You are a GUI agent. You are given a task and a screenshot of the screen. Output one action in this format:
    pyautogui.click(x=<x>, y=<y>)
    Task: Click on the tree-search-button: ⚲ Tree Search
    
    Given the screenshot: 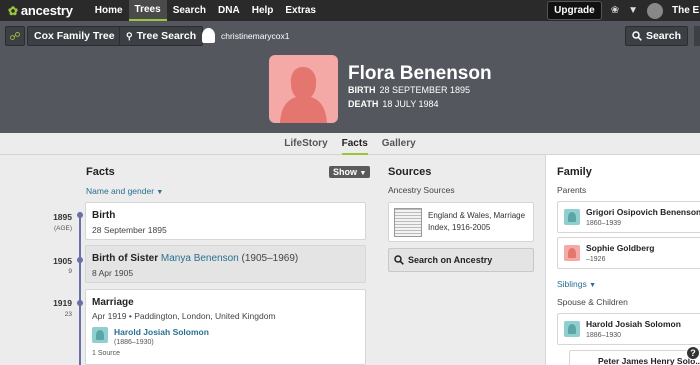 What is the action you would take?
    pyautogui.click(x=161, y=36)
    